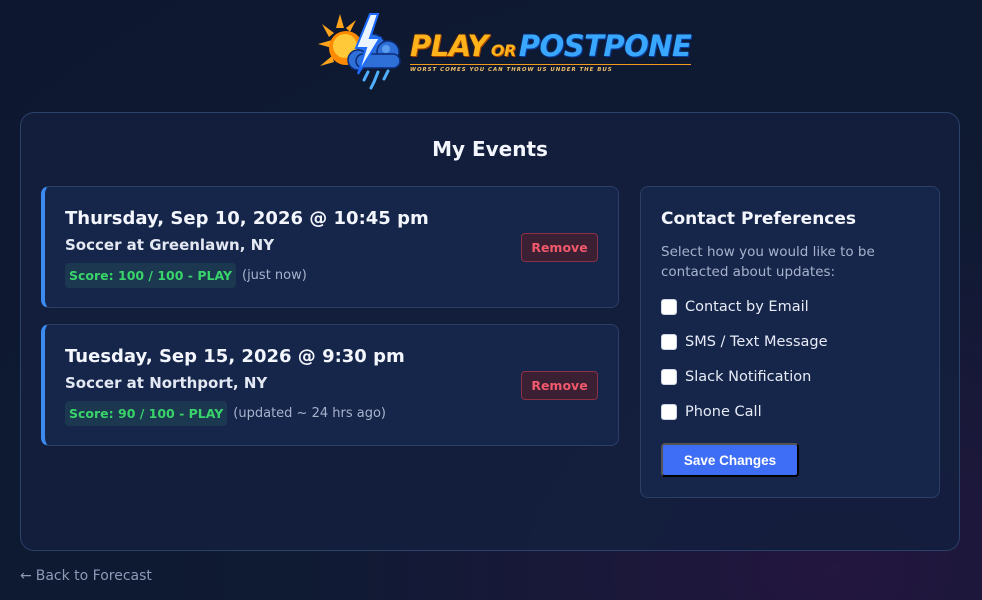  What do you see at coordinates (490, 149) in the screenshot?
I see `page-title: My Events` at bounding box center [490, 149].